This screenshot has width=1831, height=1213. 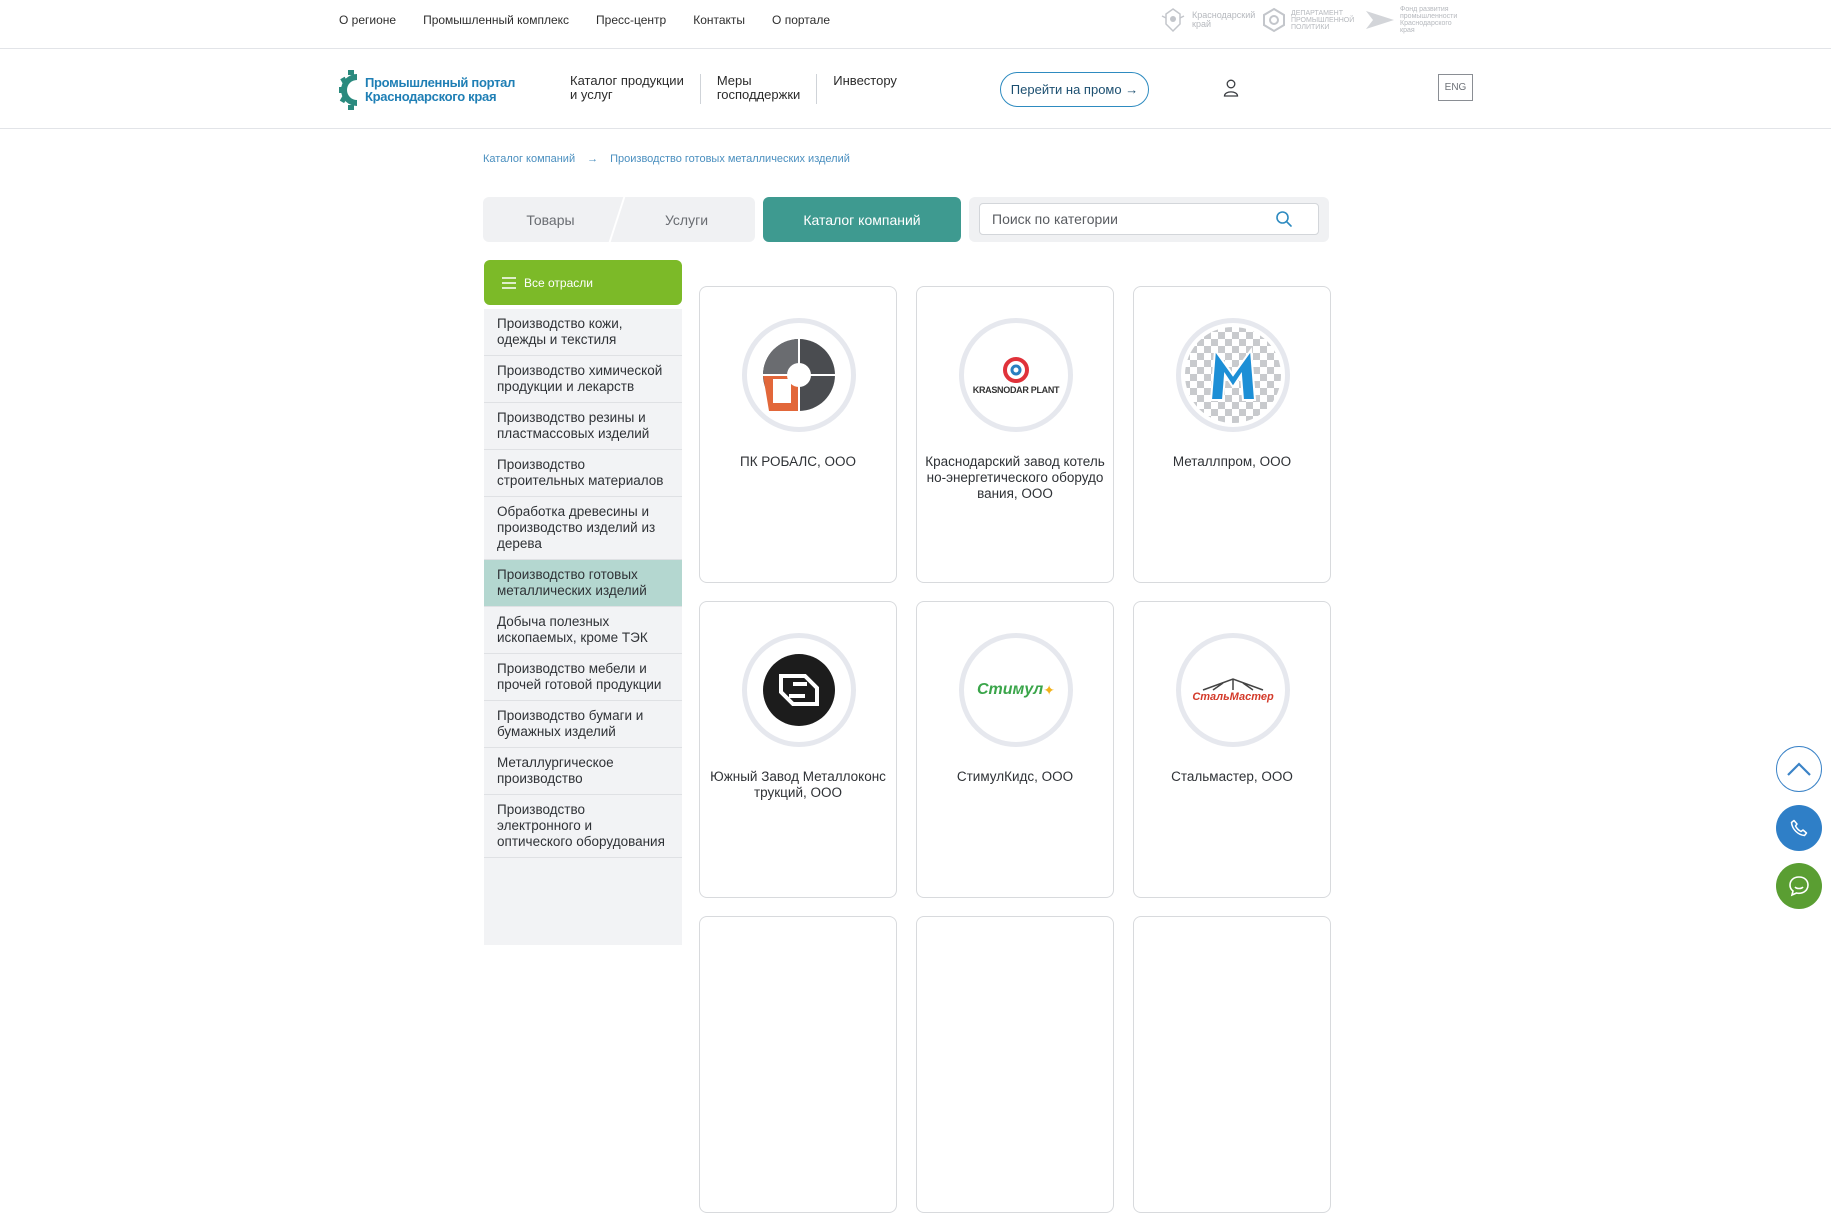 What do you see at coordinates (440, 82) in the screenshot?
I see `logo-line1: Промышленный портал` at bounding box center [440, 82].